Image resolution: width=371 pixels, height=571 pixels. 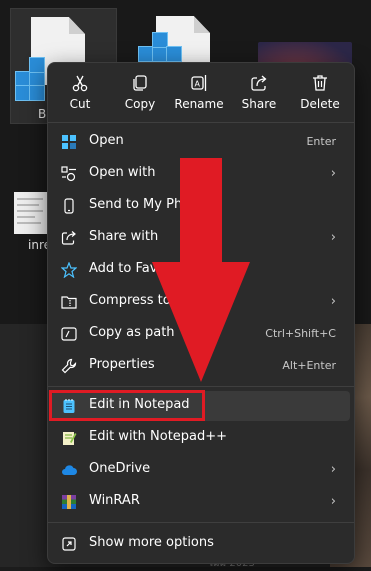 What do you see at coordinates (300, 333) in the screenshot?
I see `shortcut-label: Ctrl+Shift+C` at bounding box center [300, 333].